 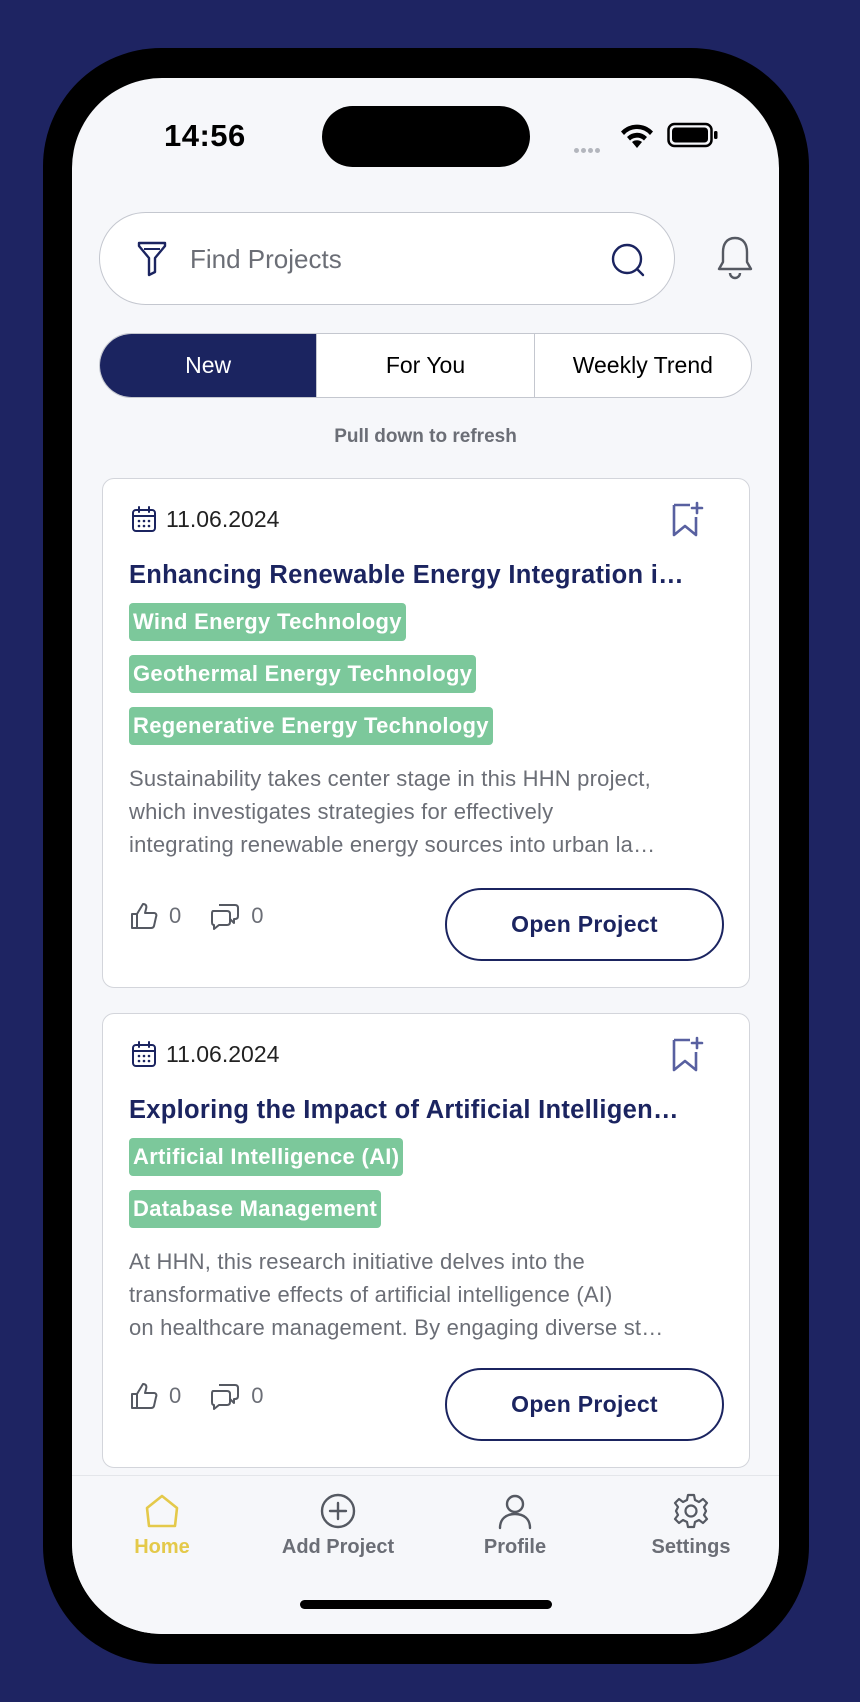 I want to click on search-icon, so click(x=629, y=261).